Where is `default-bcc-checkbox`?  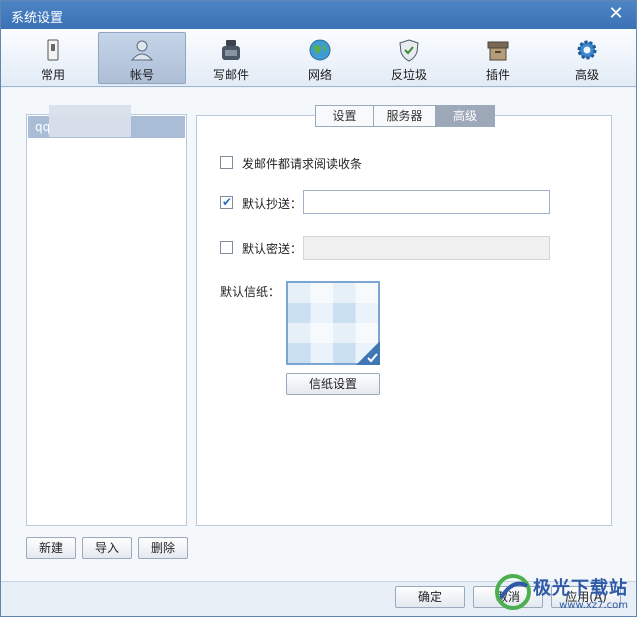 default-bcc-checkbox is located at coordinates (226, 247).